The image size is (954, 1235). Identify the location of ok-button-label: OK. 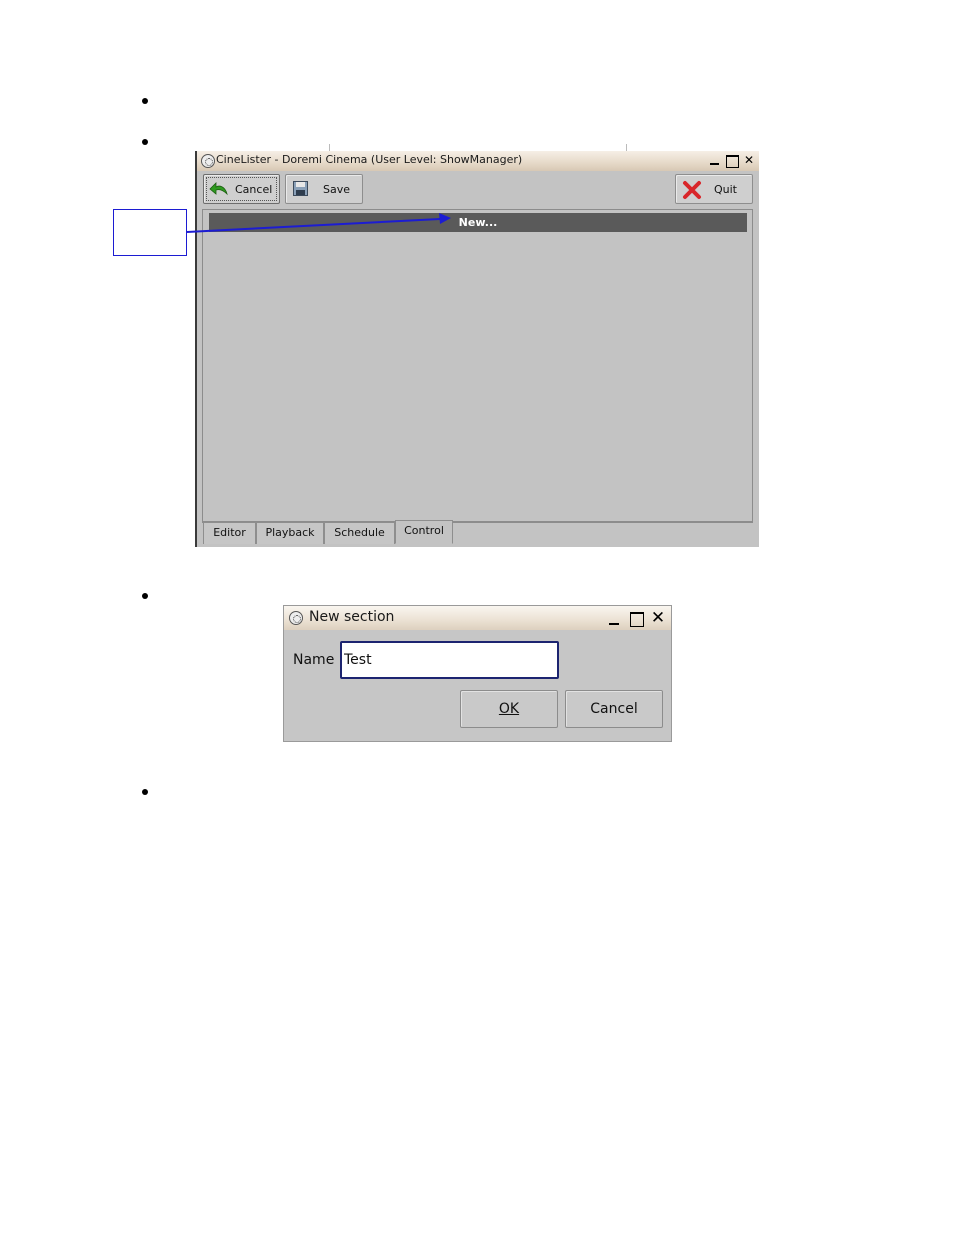
(509, 709).